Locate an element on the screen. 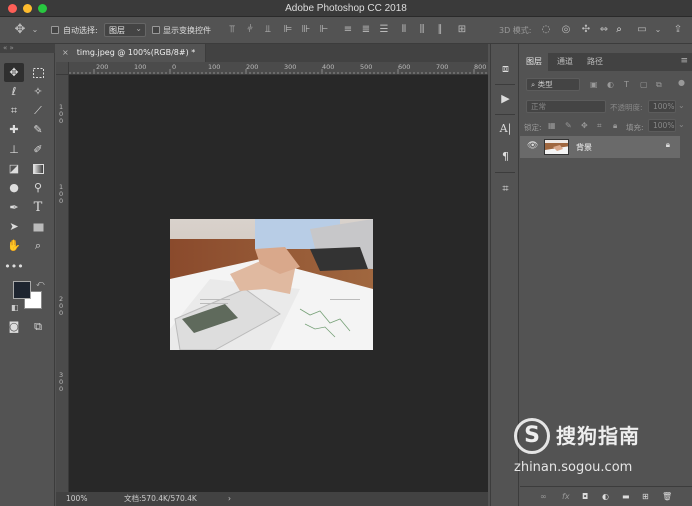 The image size is (692, 506). slide-3d-icon: ⇔ is located at coordinates (604, 30).